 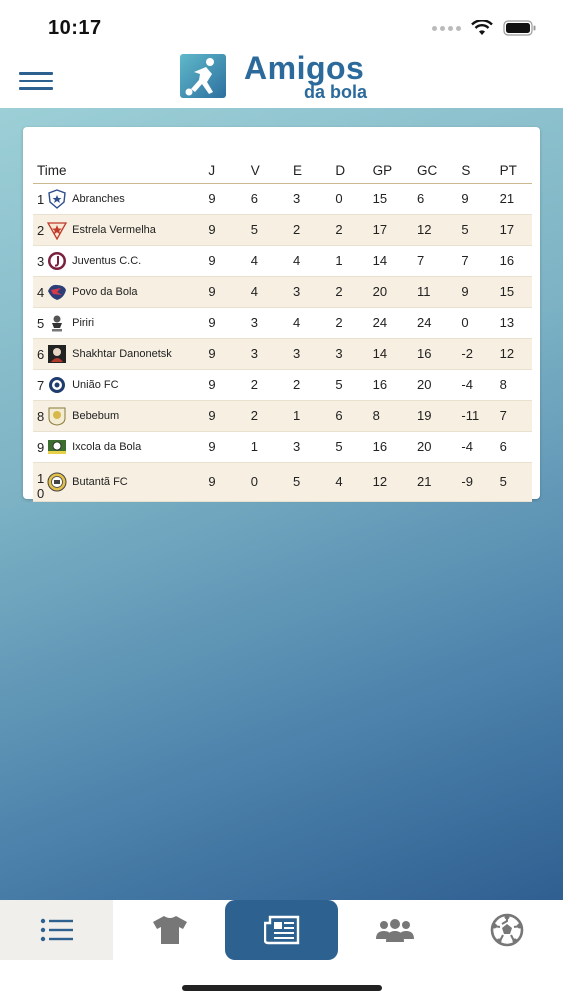 I want to click on signal-icon, so click(x=446, y=28).